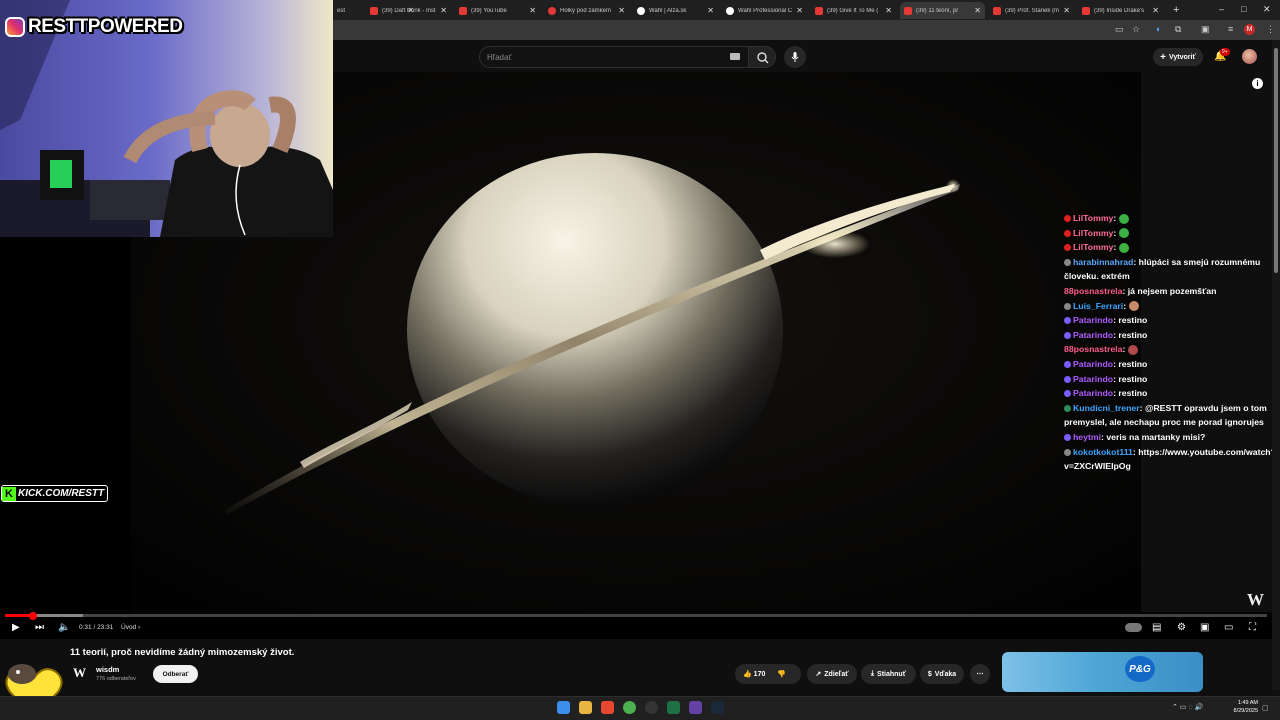 Image resolution: width=1280 pixels, height=720 pixels. What do you see at coordinates (607, 707) in the screenshot?
I see `brave-browser-icon` at bounding box center [607, 707].